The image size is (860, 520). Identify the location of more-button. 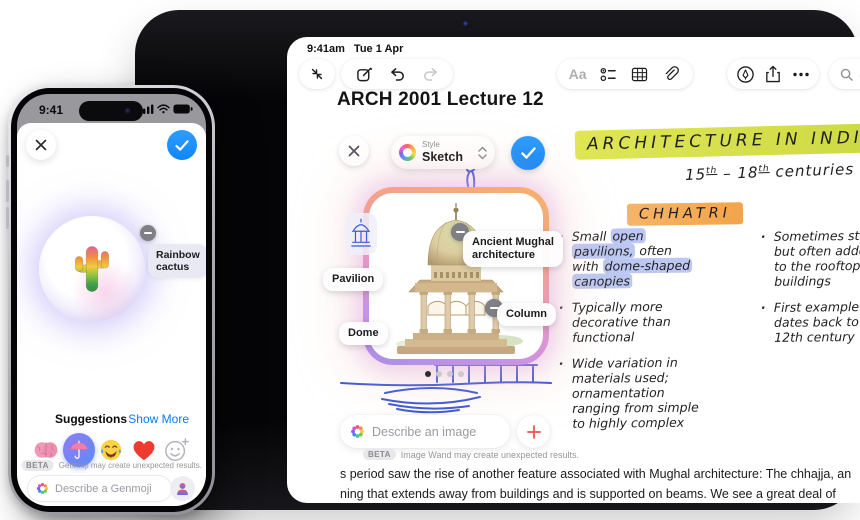
(801, 74).